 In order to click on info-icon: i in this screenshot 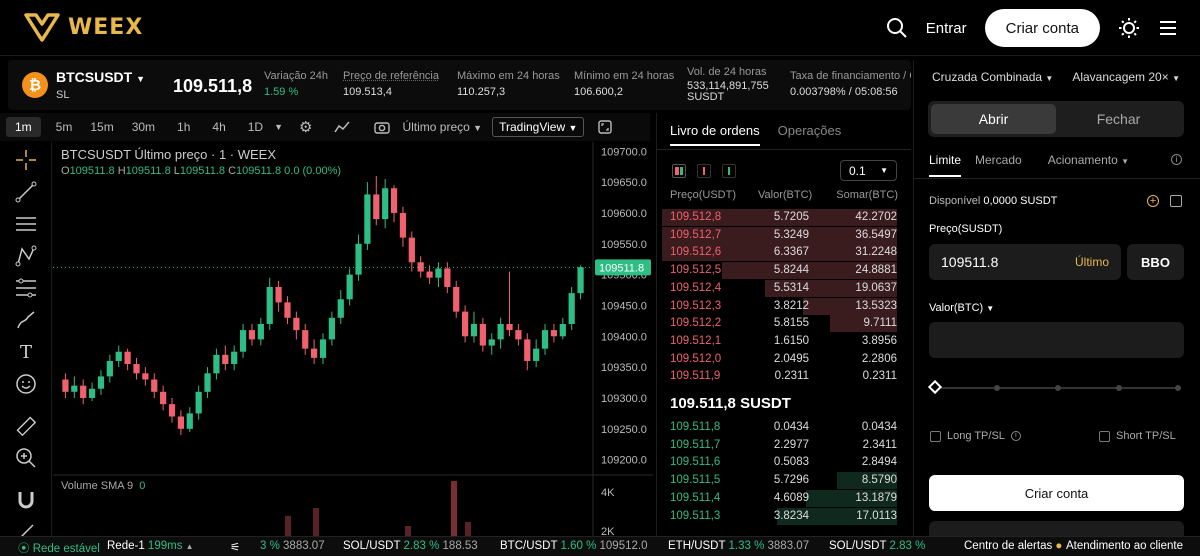, I will do `click(1176, 159)`.